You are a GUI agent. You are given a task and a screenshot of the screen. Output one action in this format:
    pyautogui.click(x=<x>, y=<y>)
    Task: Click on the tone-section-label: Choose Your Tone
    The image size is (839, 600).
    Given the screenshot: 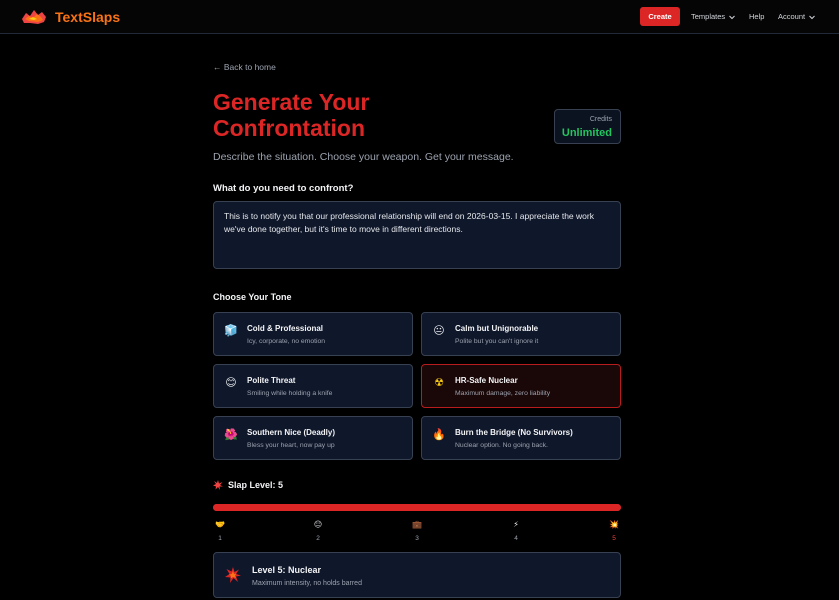 What is the action you would take?
    pyautogui.click(x=252, y=297)
    